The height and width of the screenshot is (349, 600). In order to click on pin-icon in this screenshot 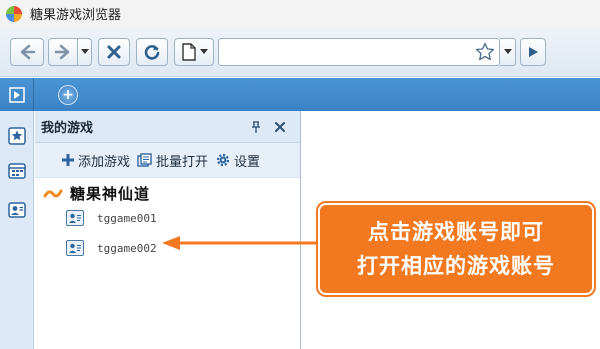, I will do `click(256, 127)`.